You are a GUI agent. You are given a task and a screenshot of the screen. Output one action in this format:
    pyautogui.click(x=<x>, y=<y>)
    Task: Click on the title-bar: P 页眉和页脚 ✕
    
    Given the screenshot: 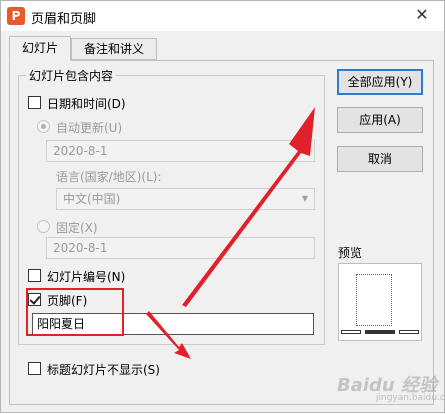 What is the action you would take?
    pyautogui.click(x=222, y=16)
    